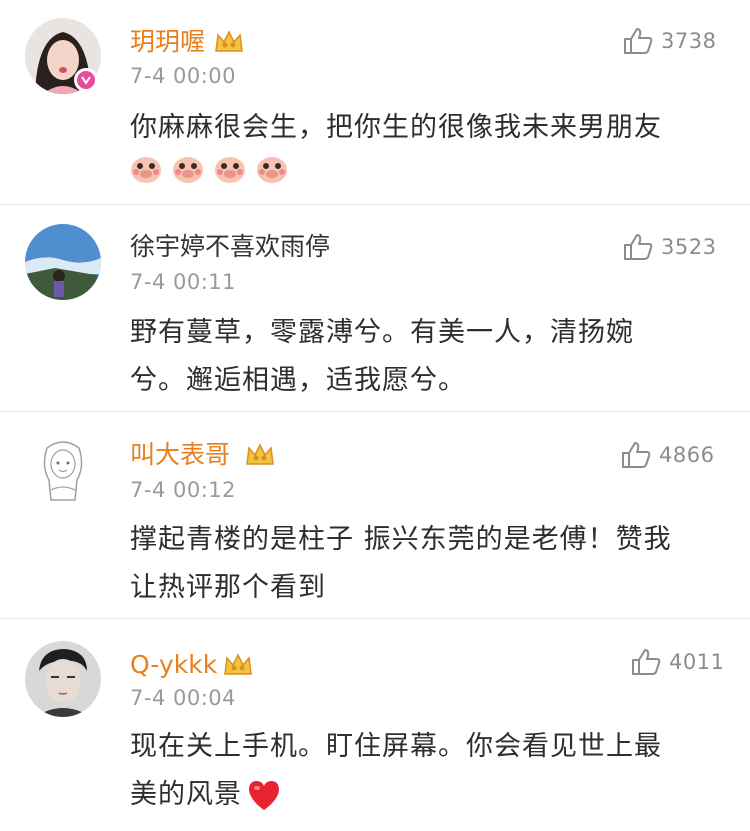  What do you see at coordinates (183, 490) in the screenshot?
I see `timestamp: 7-4 00:12` at bounding box center [183, 490].